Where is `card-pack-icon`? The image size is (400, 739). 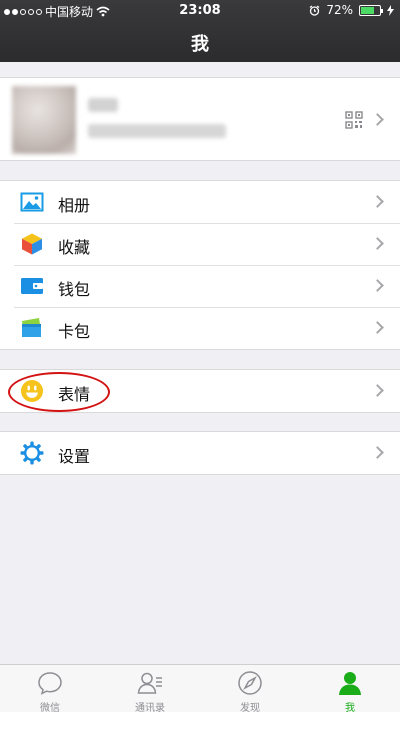 card-pack-icon is located at coordinates (31, 327).